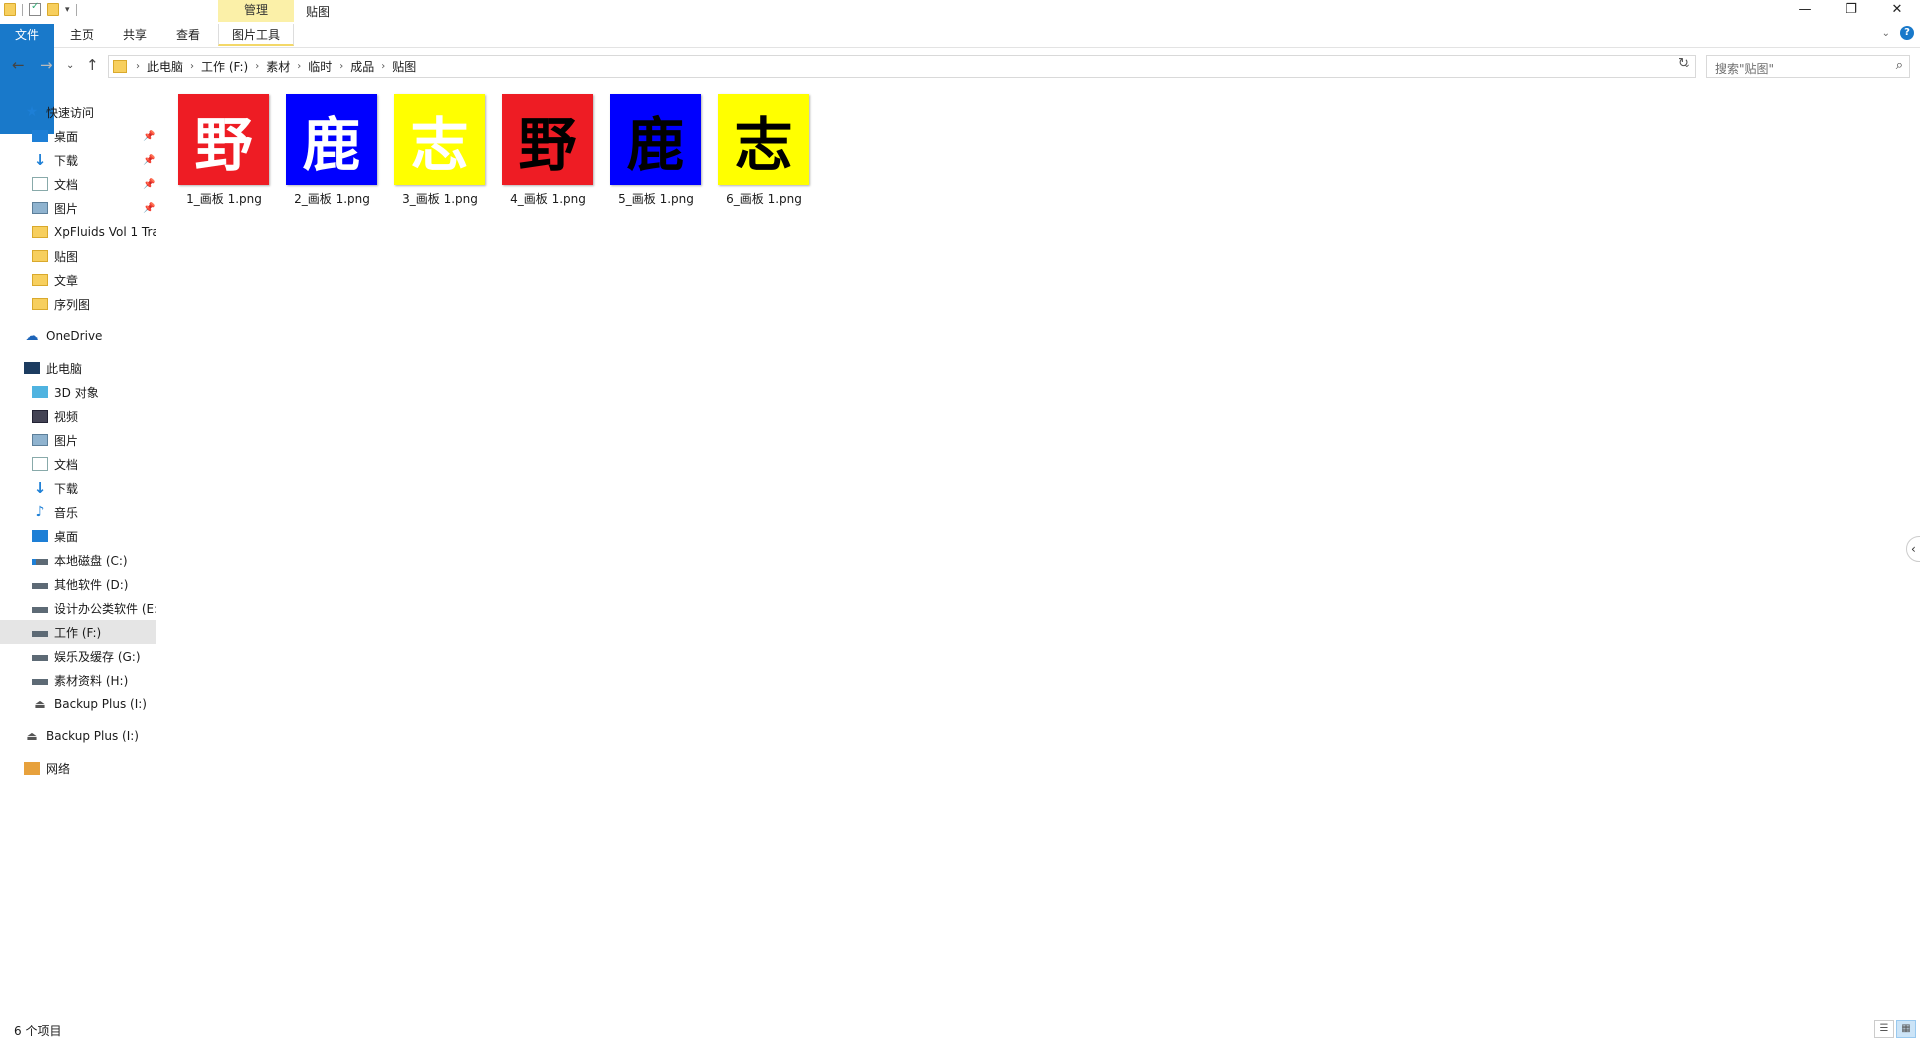  I want to click on sidebar-item-pc-pictures: 图片, so click(78, 440).